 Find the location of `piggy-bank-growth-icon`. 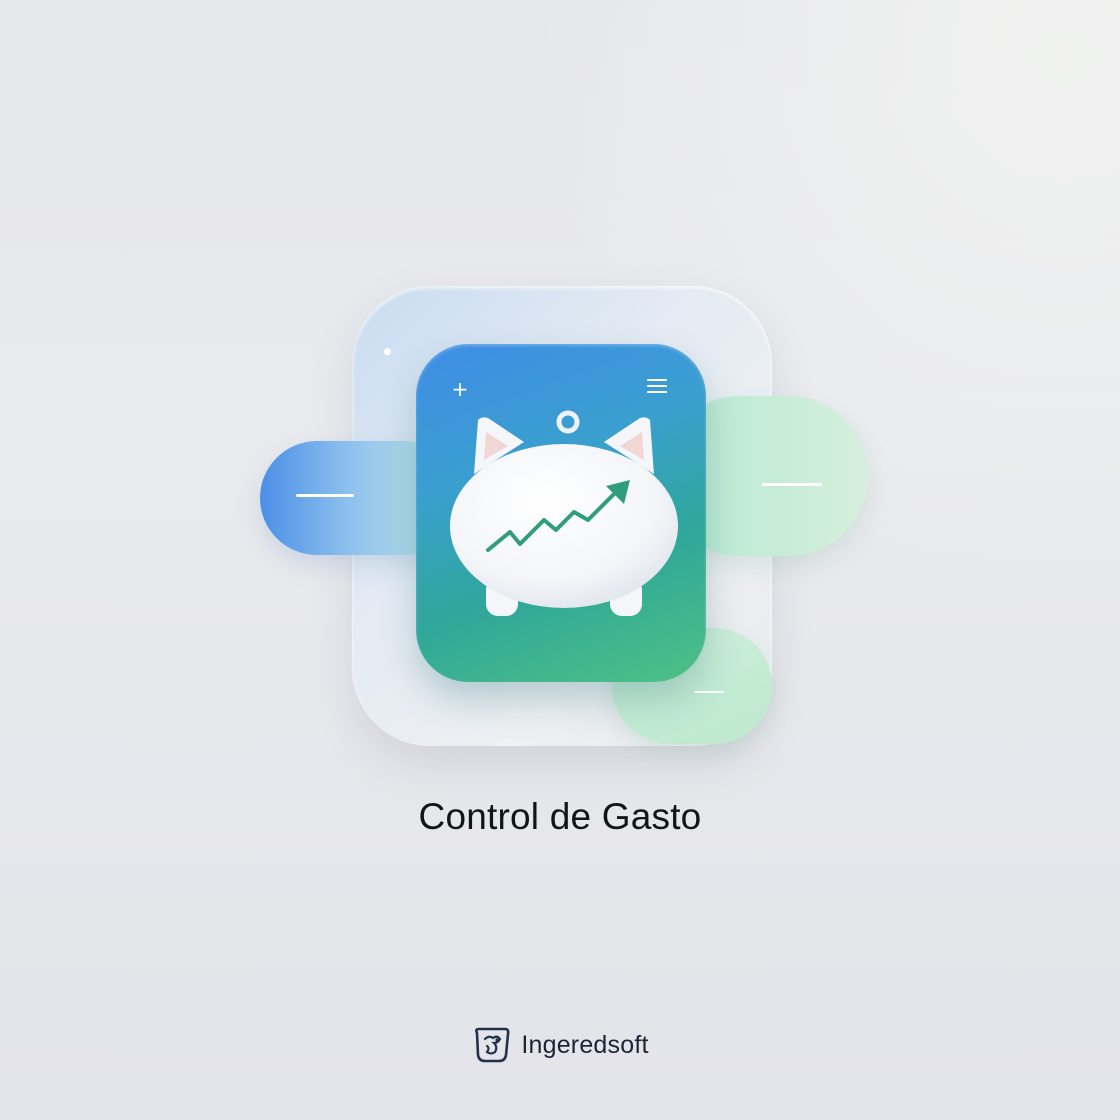

piggy-bank-growth-icon is located at coordinates (564, 513).